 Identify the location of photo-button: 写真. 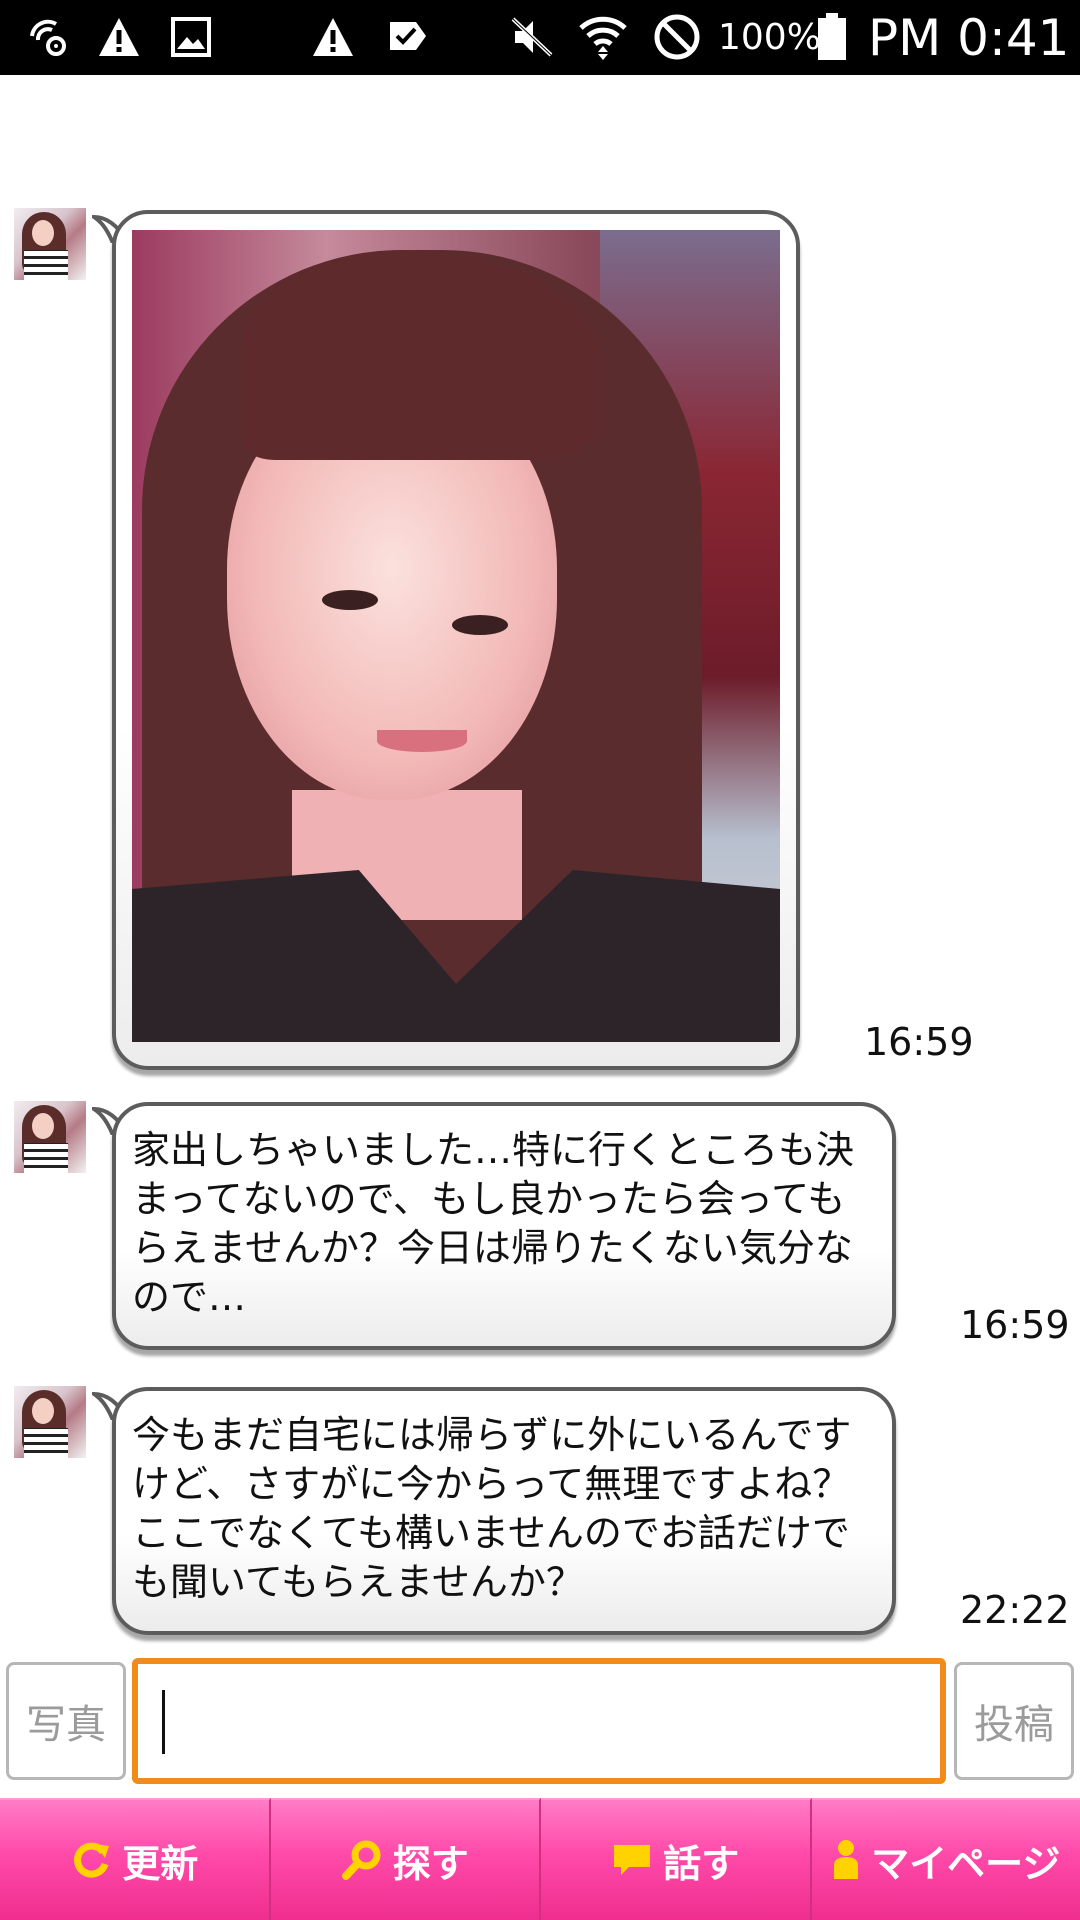
(66, 1721).